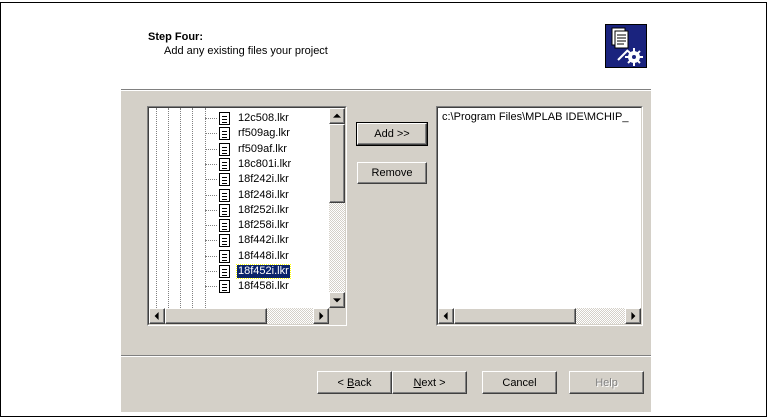 This screenshot has width=769, height=419. What do you see at coordinates (392, 173) in the screenshot?
I see `remove-button: Remove` at bounding box center [392, 173].